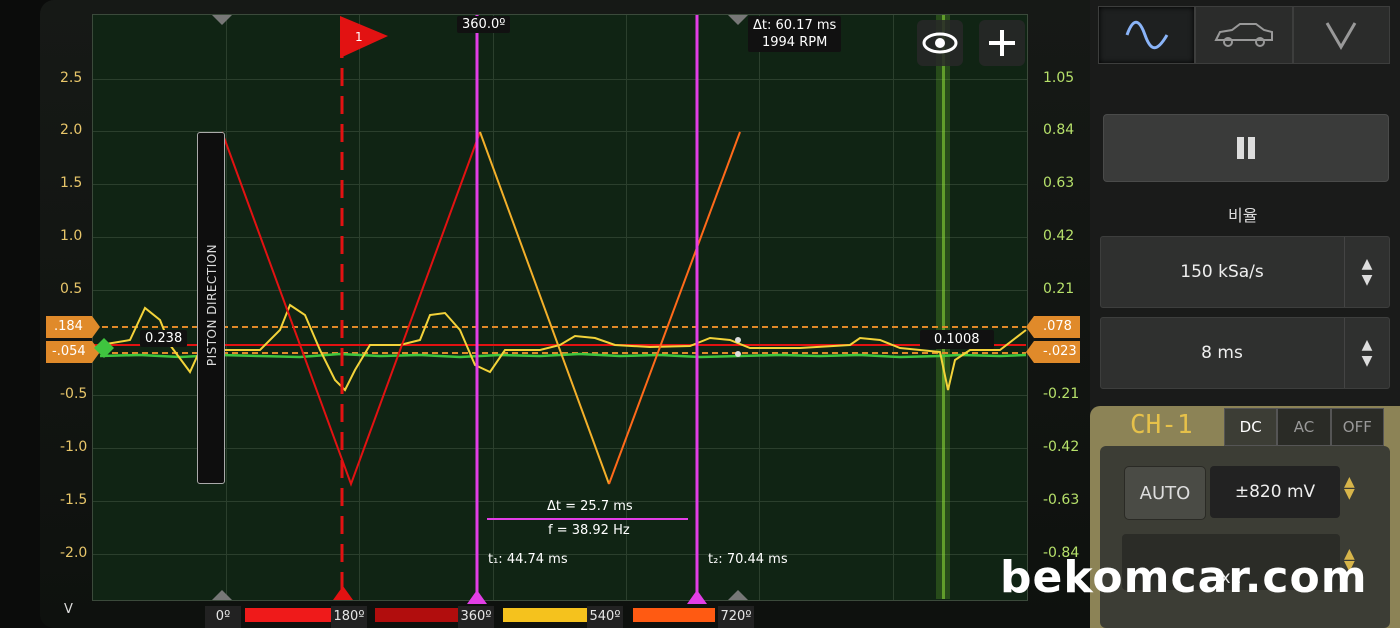  What do you see at coordinates (1057, 326) in the screenshot?
I see `right-axis-tick-upper-ref: .078` at bounding box center [1057, 326].